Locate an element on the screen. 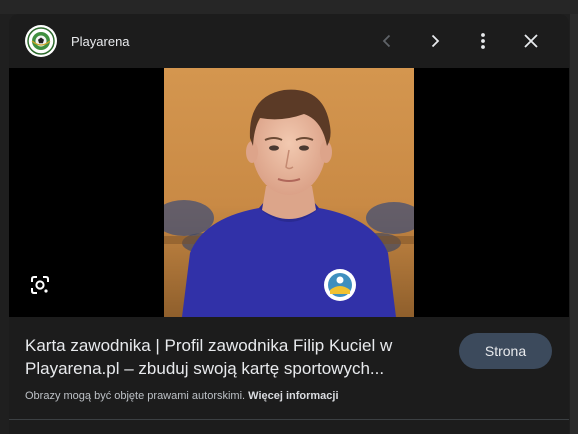 This screenshot has height=434, width=578. next-image-button is located at coordinates (435, 41).